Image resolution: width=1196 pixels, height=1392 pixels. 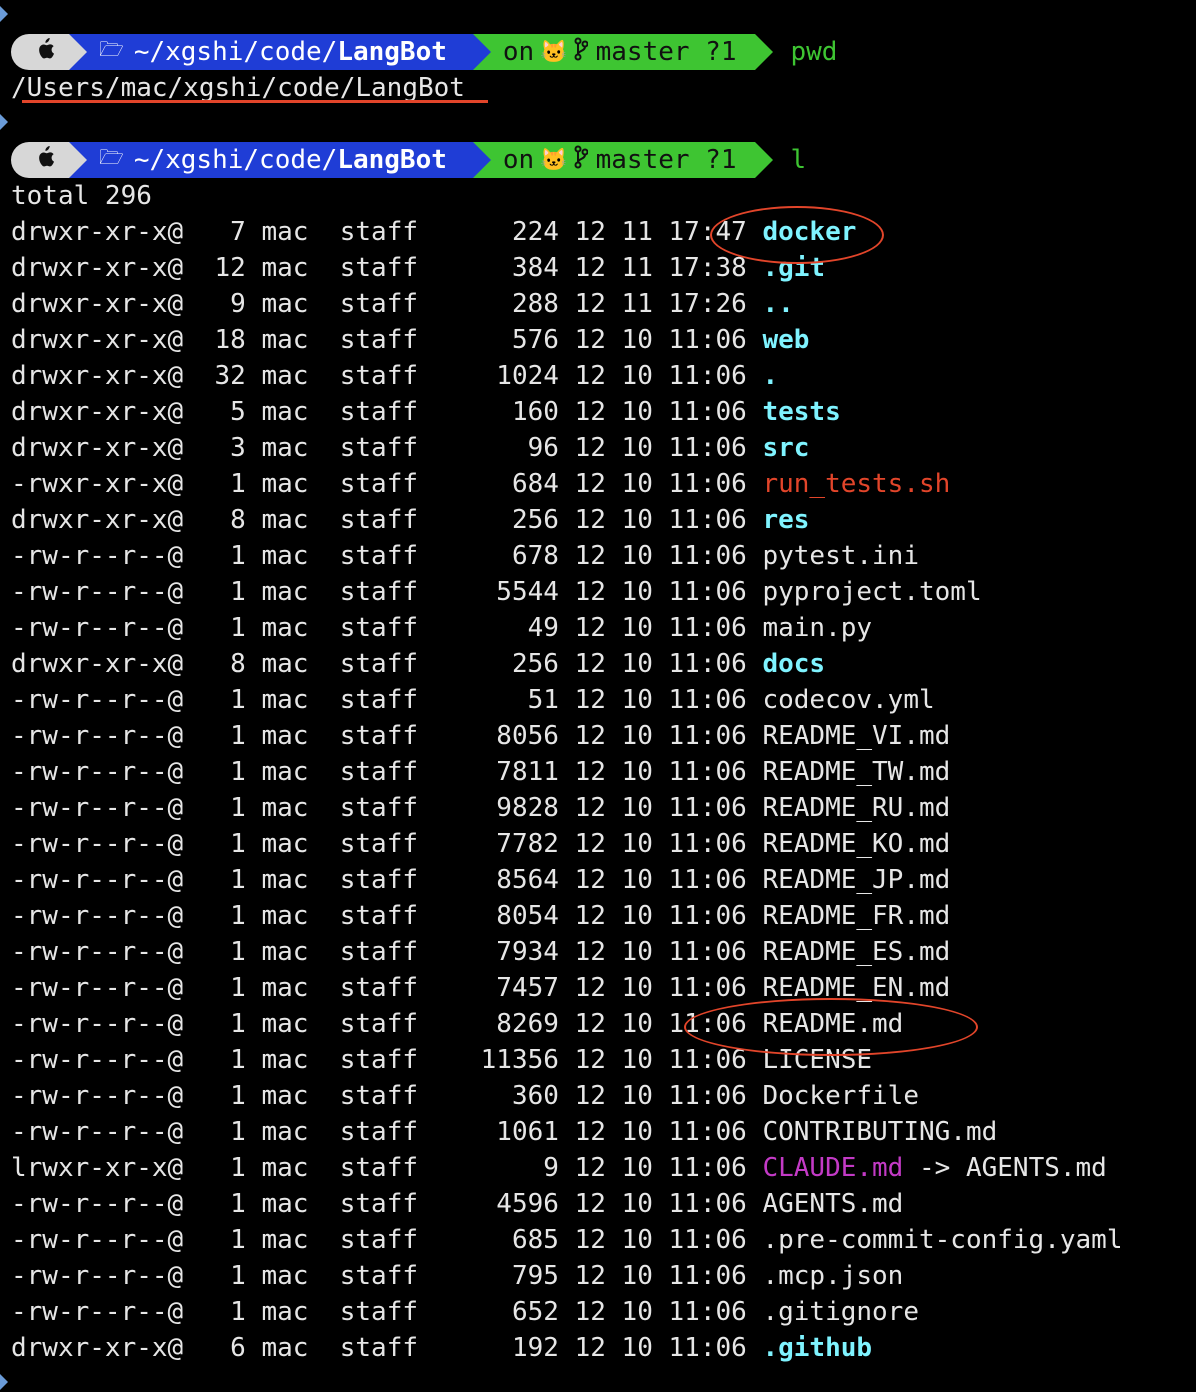 What do you see at coordinates (817, 1348) in the screenshot?
I see `ls-filename: .github` at bounding box center [817, 1348].